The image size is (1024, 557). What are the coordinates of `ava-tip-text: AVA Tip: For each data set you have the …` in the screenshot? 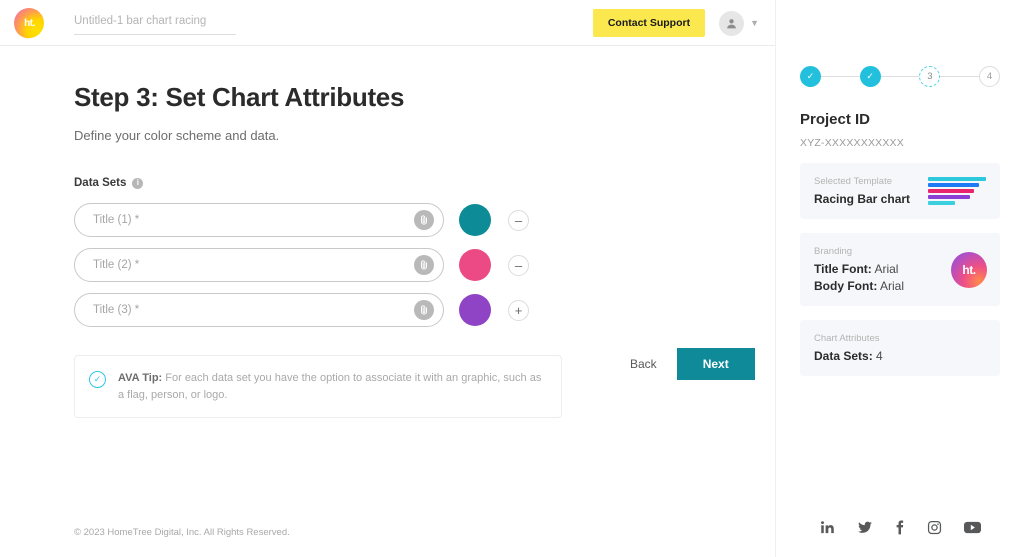 It's located at (331, 386).